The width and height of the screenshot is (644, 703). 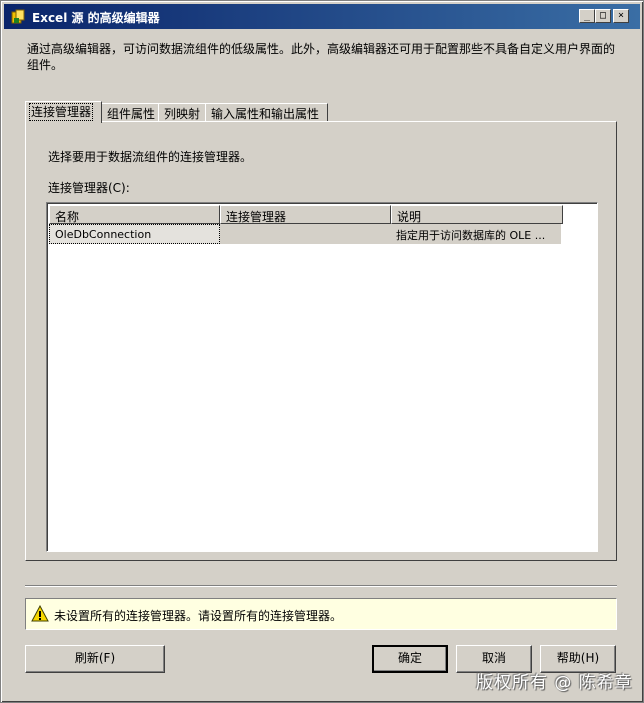 What do you see at coordinates (198, 616) in the screenshot?
I see `status-message: 未设置所有的连接管理器。请设置所有的连接管理器。` at bounding box center [198, 616].